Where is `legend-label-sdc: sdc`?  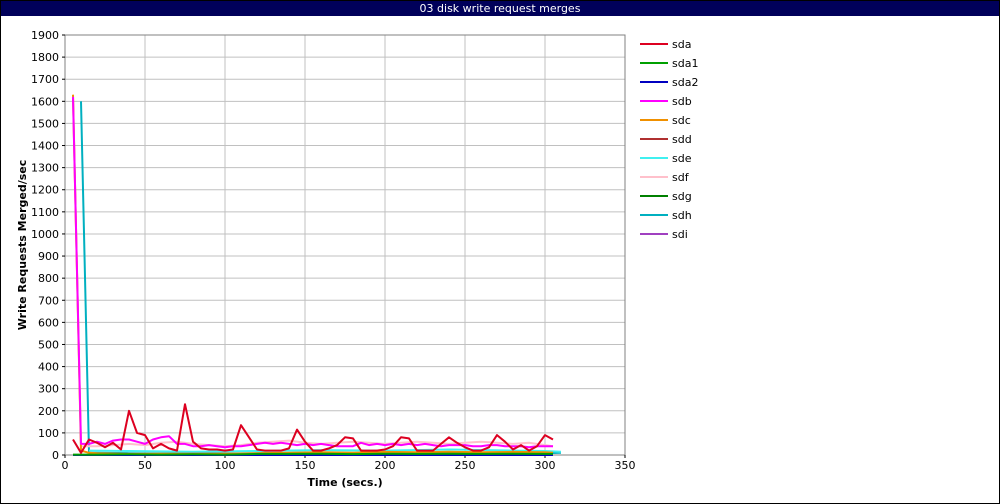
legend-label-sdc: sdc is located at coordinates (681, 120).